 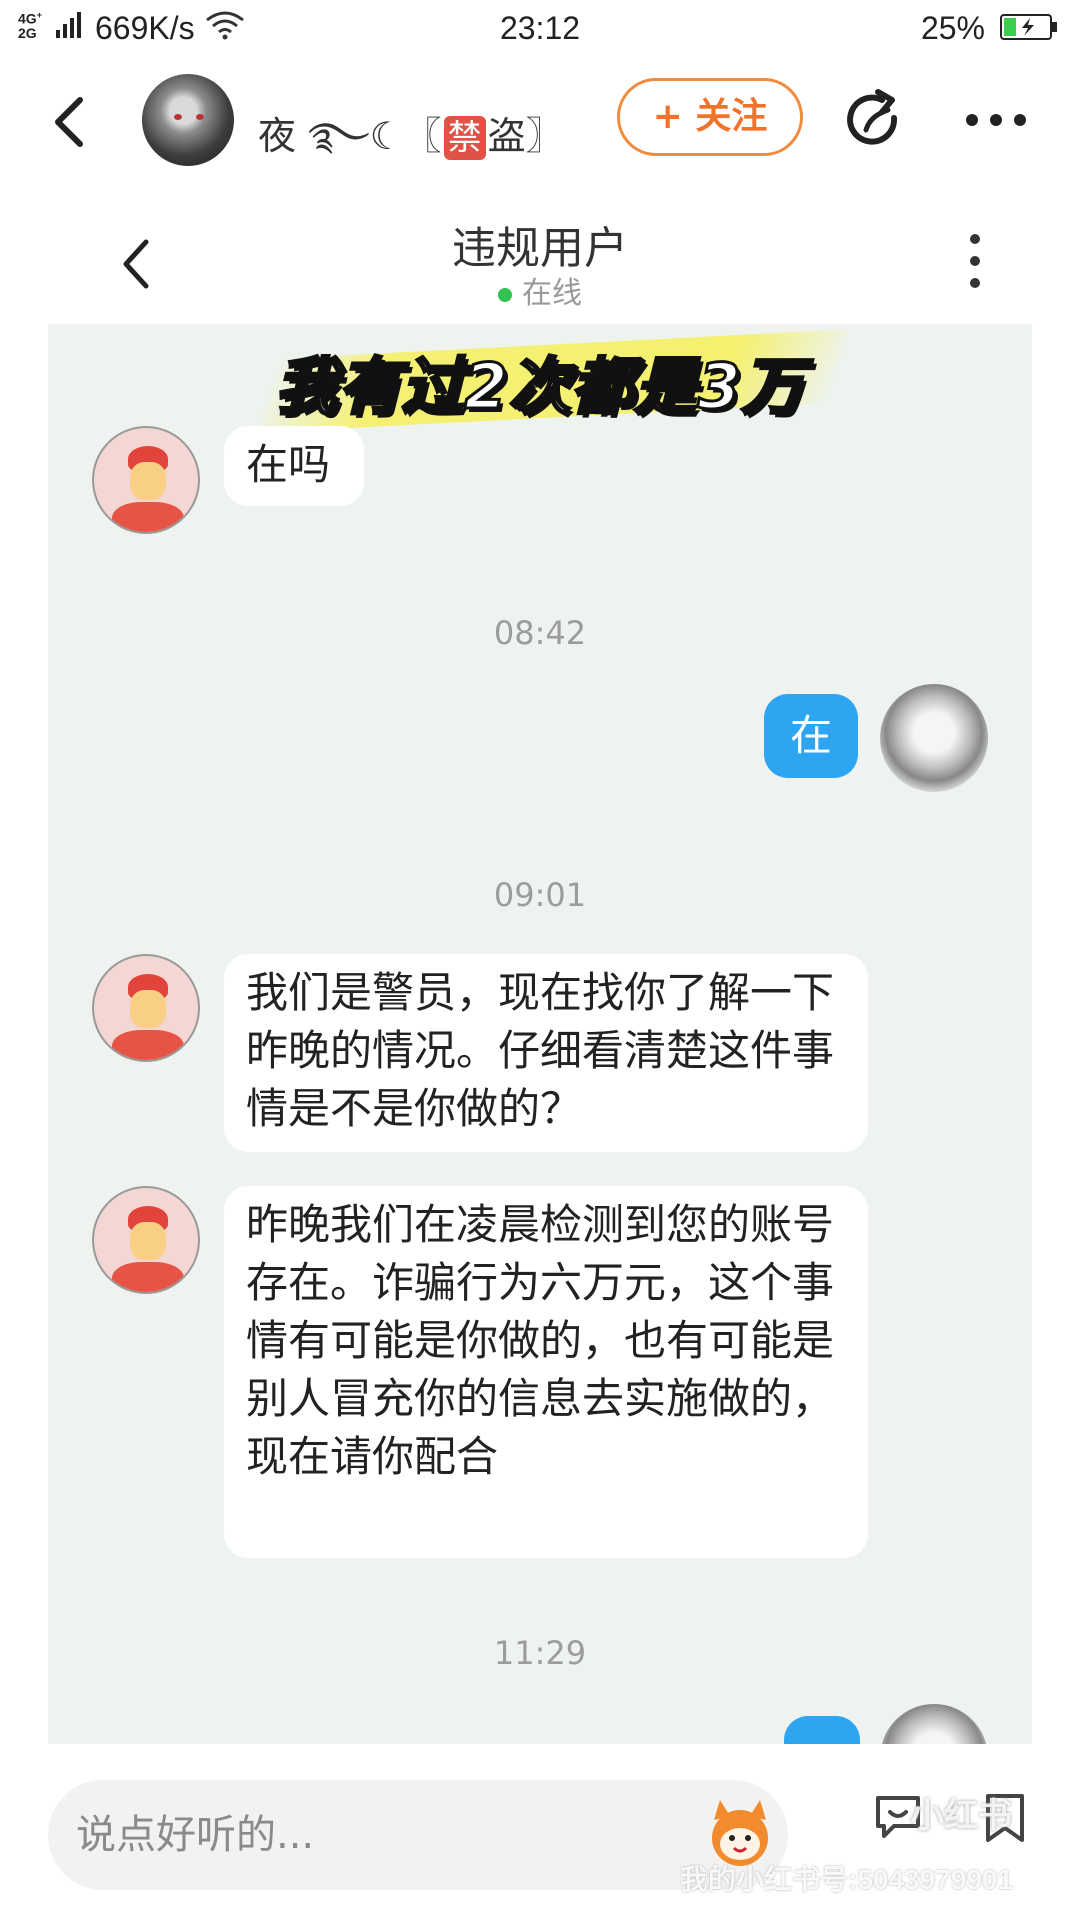 I want to click on online-status-label: 在线, so click(x=552, y=293).